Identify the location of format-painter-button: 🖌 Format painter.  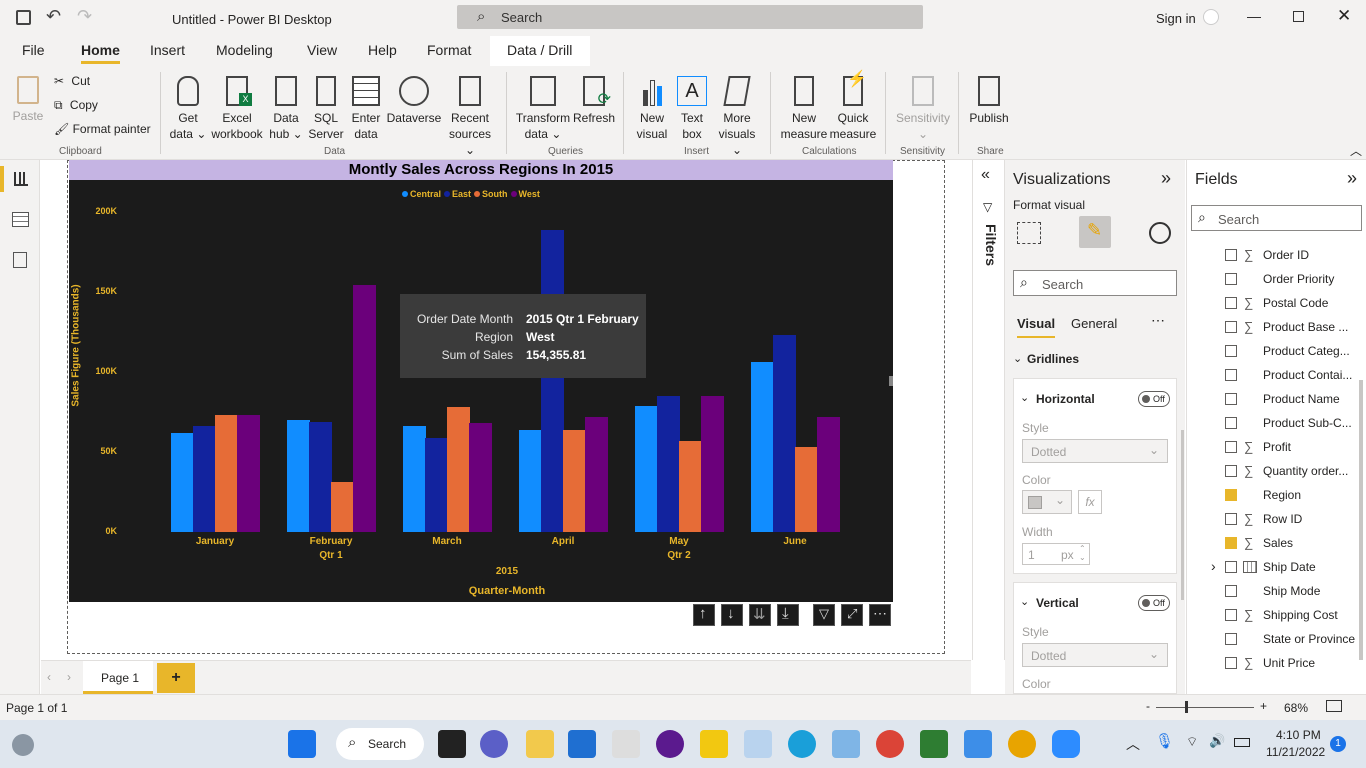
(102, 129).